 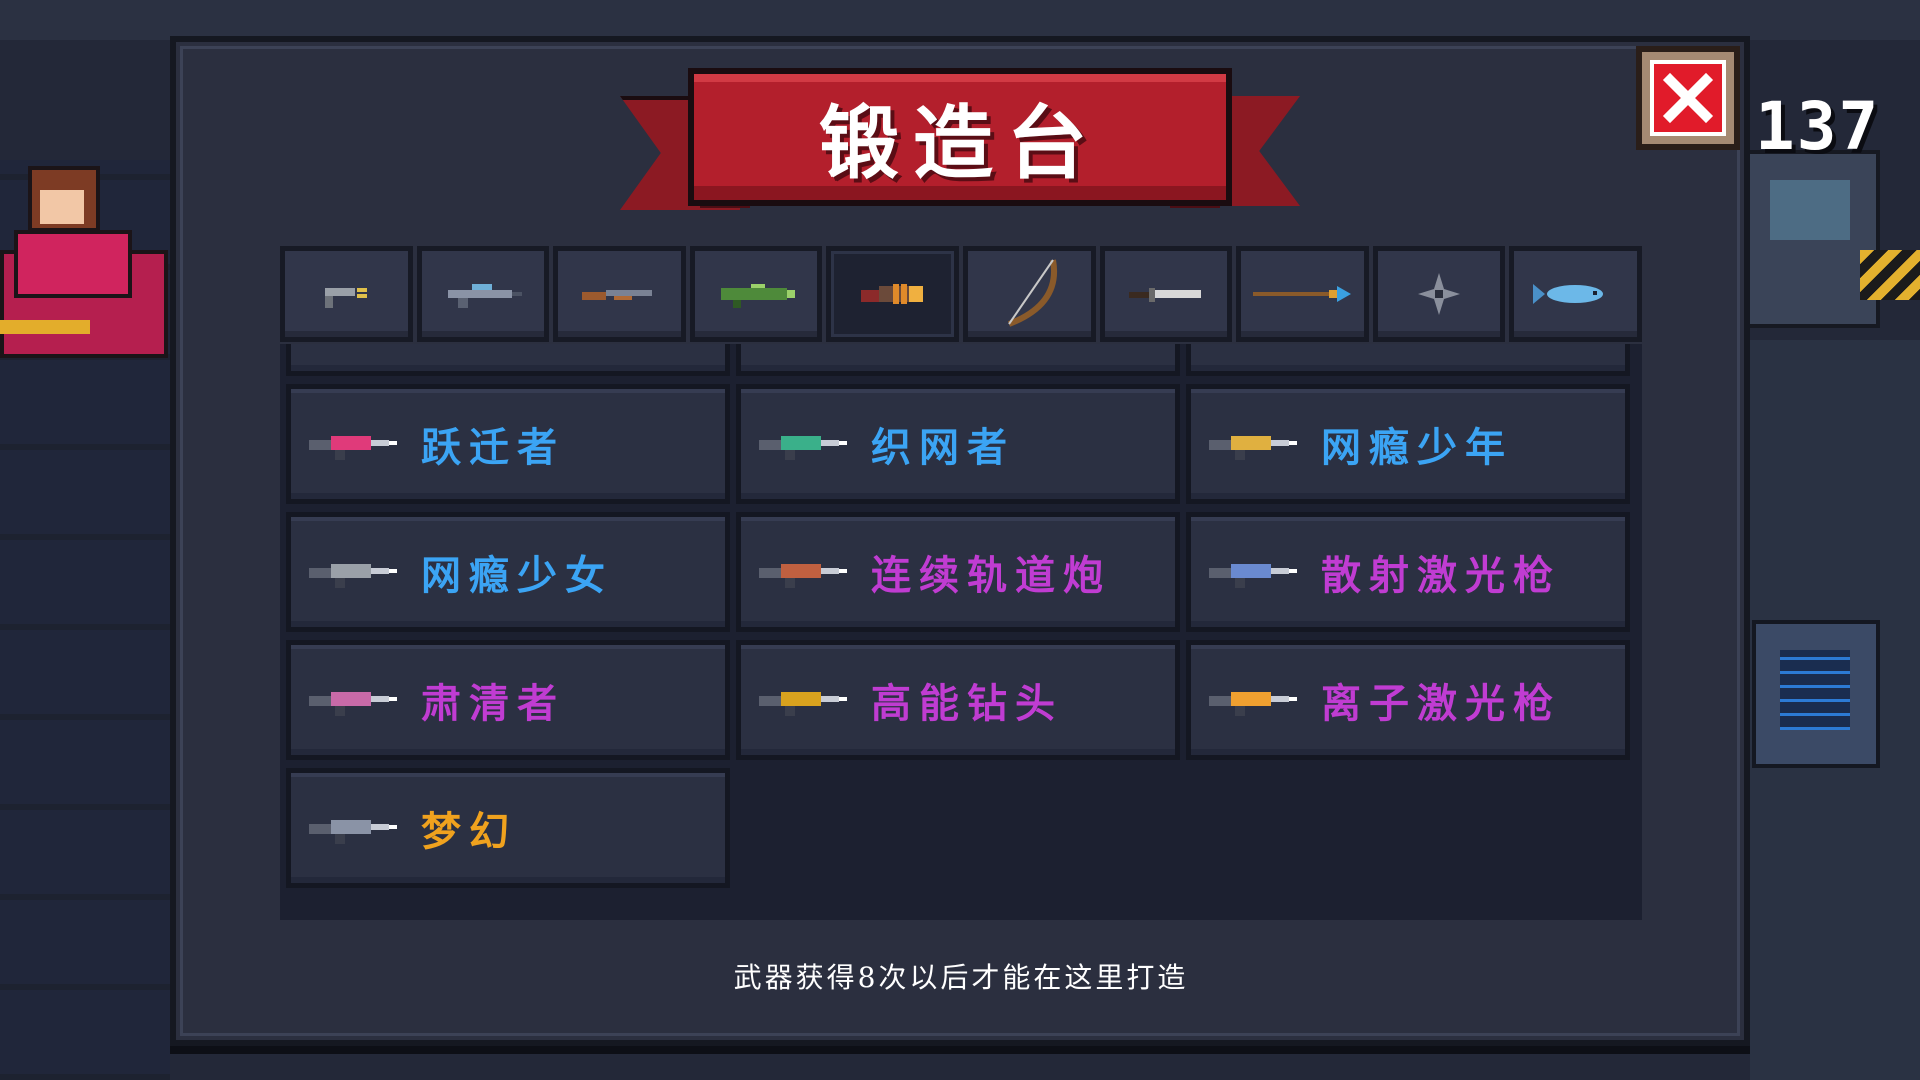 What do you see at coordinates (346, 298) in the screenshot?
I see `pistol-icon` at bounding box center [346, 298].